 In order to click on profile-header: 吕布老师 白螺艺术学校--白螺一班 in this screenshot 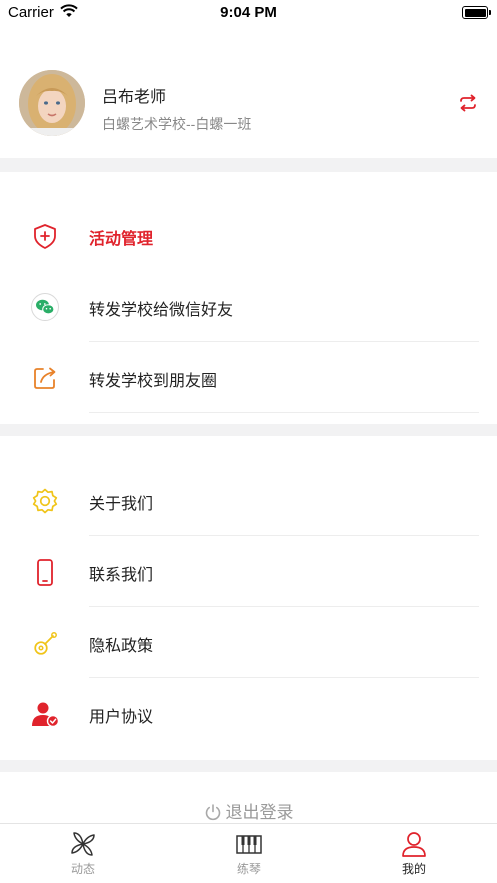, I will do `click(248, 109)`.